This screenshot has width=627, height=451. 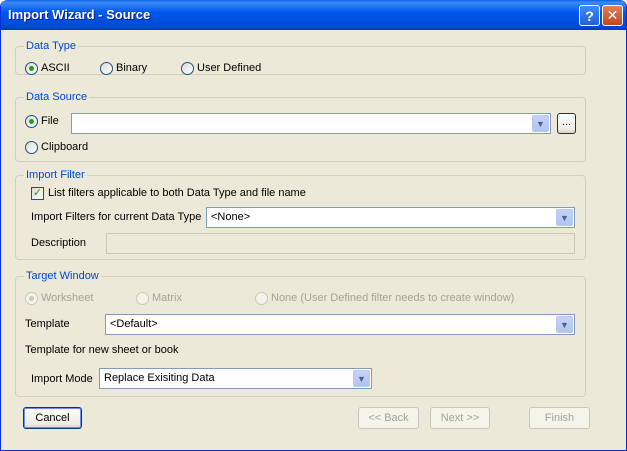 I want to click on worksheet-radio, so click(x=31, y=298).